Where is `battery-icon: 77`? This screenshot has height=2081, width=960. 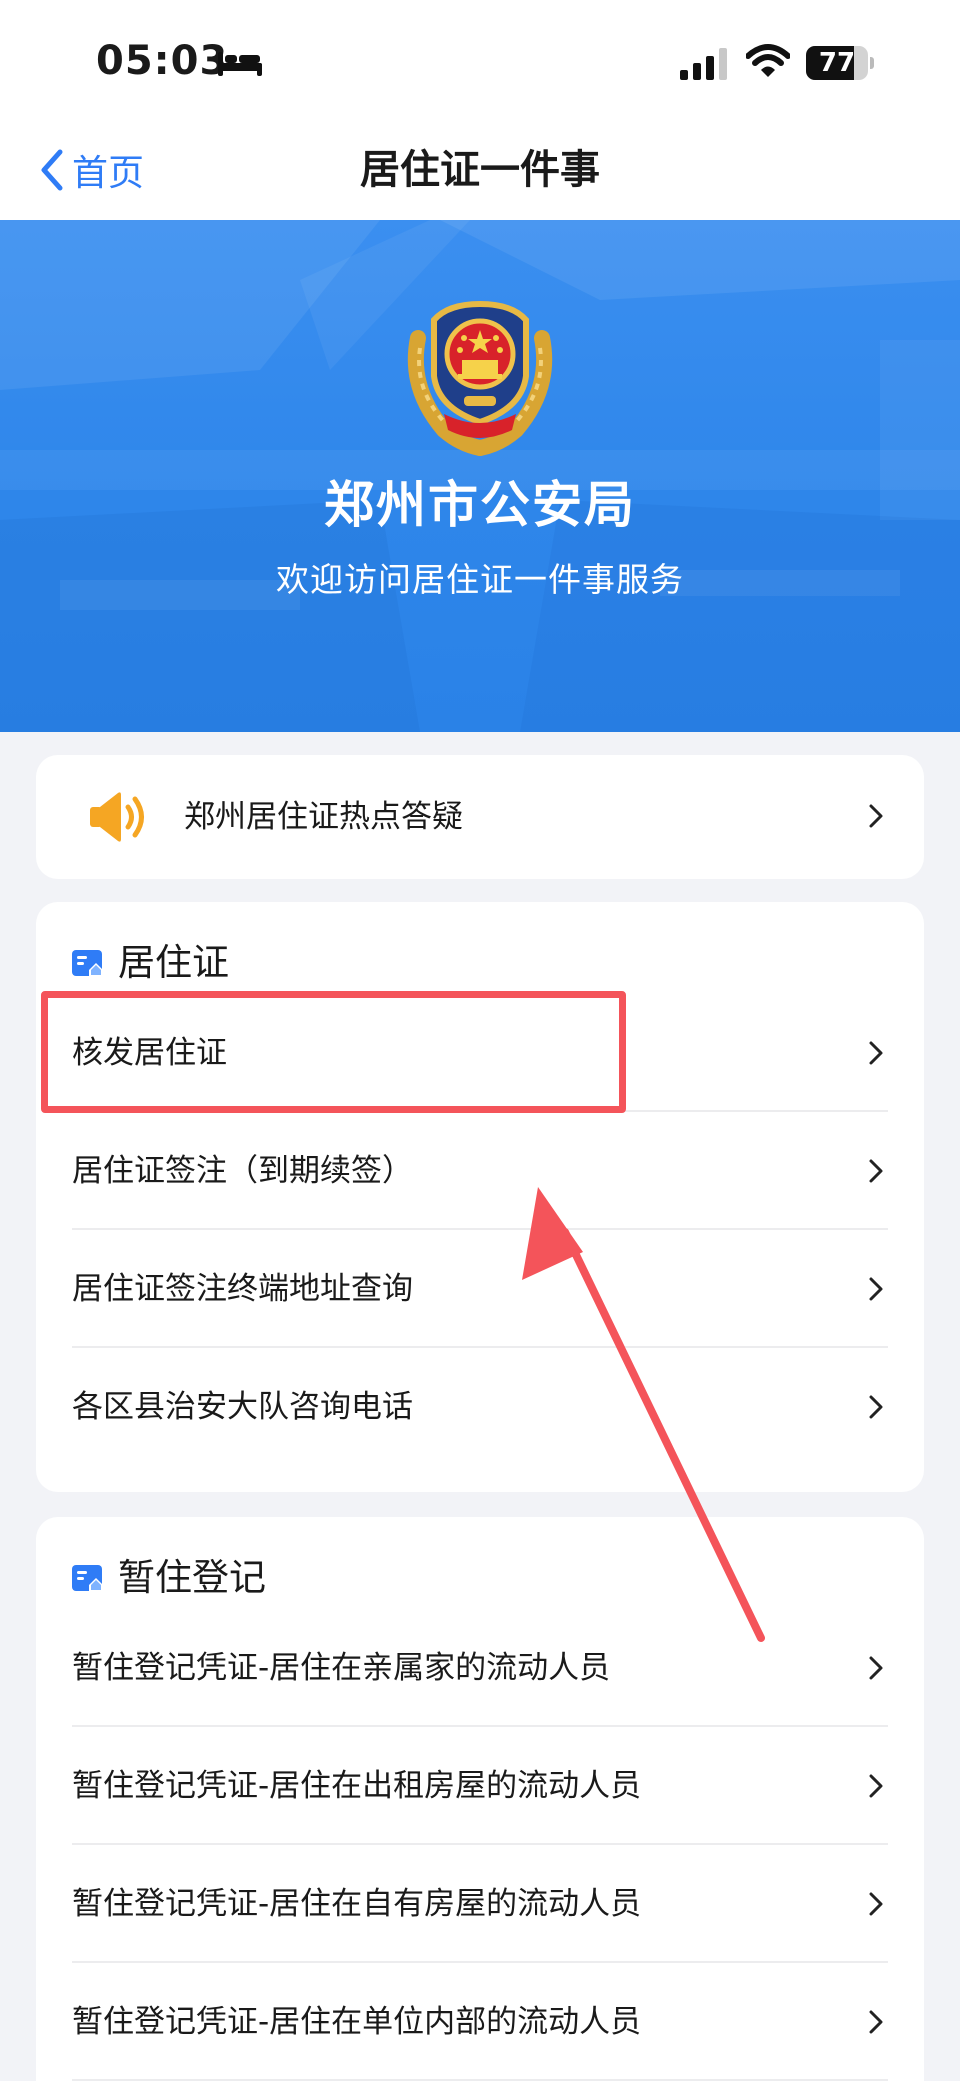 battery-icon: 77 is located at coordinates (840, 63).